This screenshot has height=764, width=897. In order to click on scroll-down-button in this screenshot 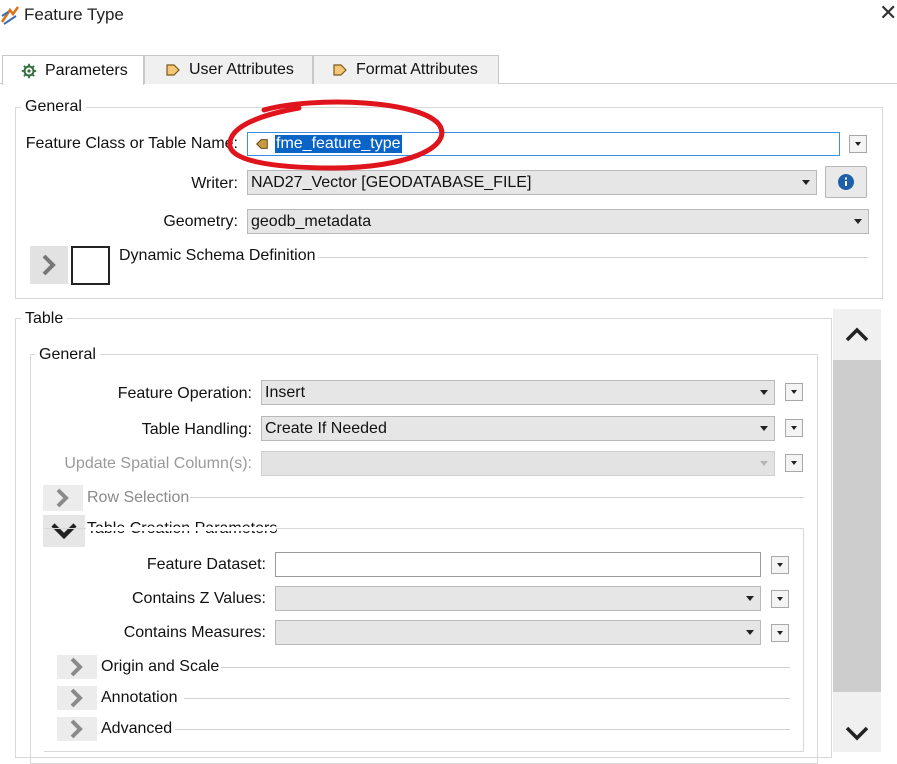, I will do `click(857, 732)`.